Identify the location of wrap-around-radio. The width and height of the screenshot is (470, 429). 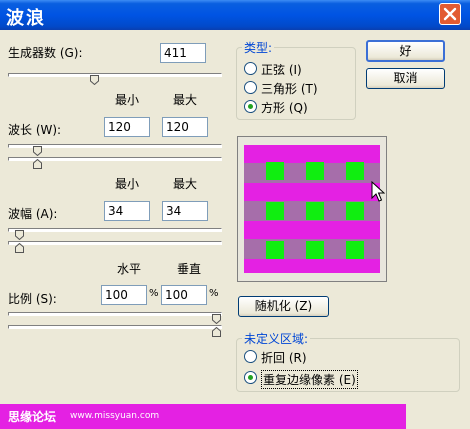
(250, 356).